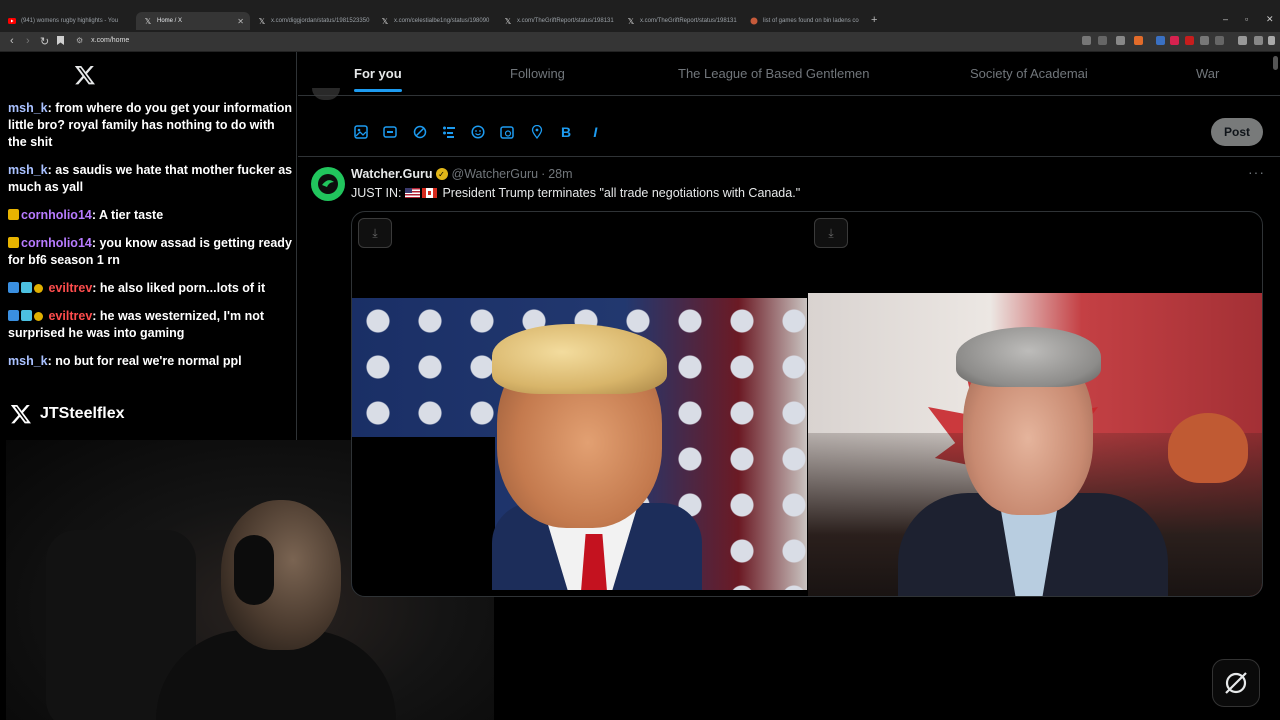 This screenshot has height=720, width=1280. I want to click on browser-tab: 𝕏 x.com/diggjordan/status/1981523350, so click(314, 21).